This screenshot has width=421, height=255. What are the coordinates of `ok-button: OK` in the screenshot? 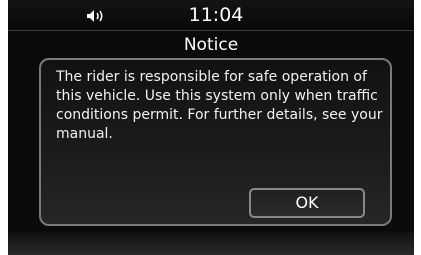 It's located at (307, 203).